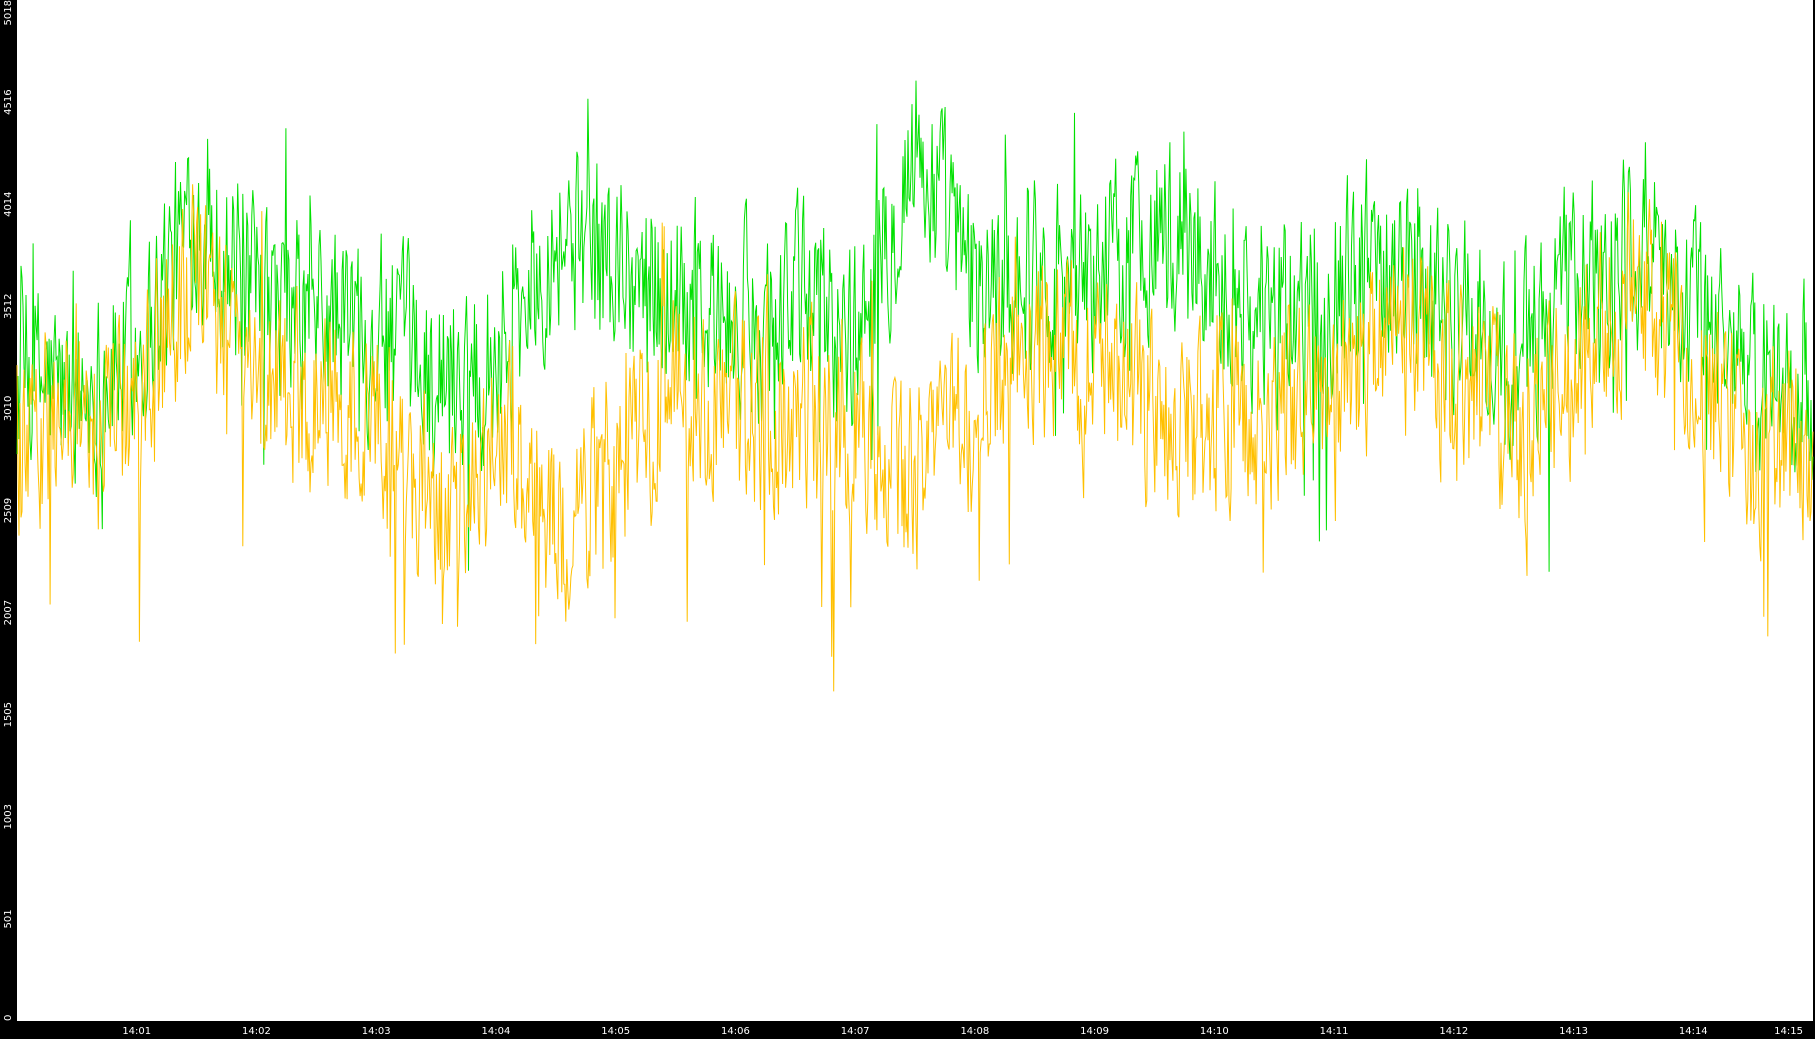 Image resolution: width=1815 pixels, height=1039 pixels. I want to click on x-tick-label: 14:11, so click(1334, 1031).